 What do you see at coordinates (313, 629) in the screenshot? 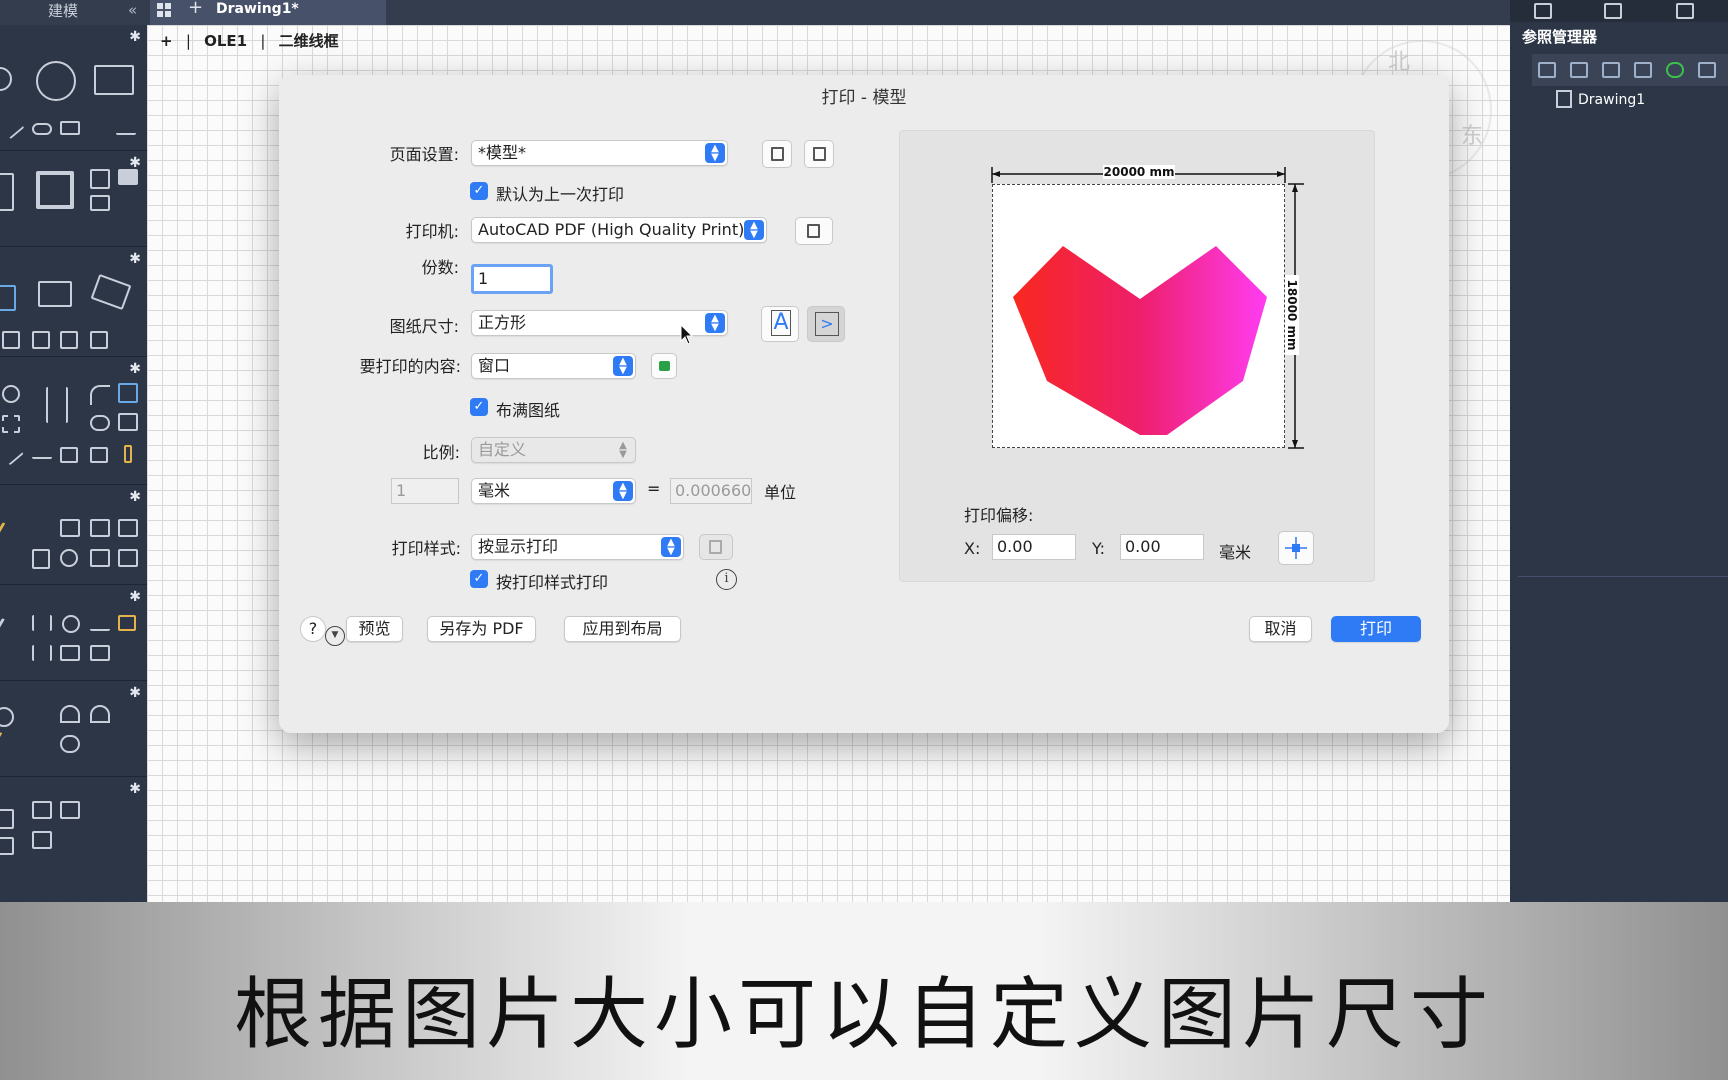
I see `help-button: ?` at bounding box center [313, 629].